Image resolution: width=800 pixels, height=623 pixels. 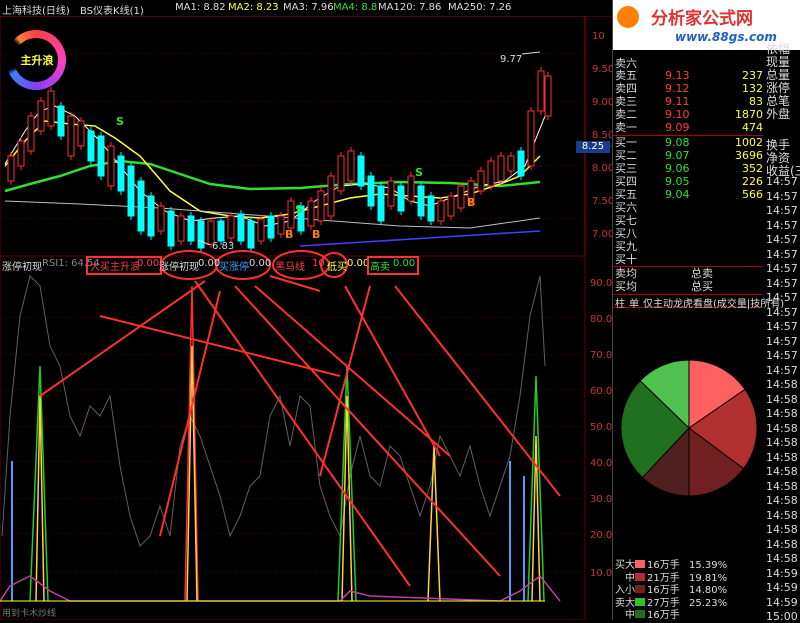 I want to click on logo-icon, so click(x=628, y=17).